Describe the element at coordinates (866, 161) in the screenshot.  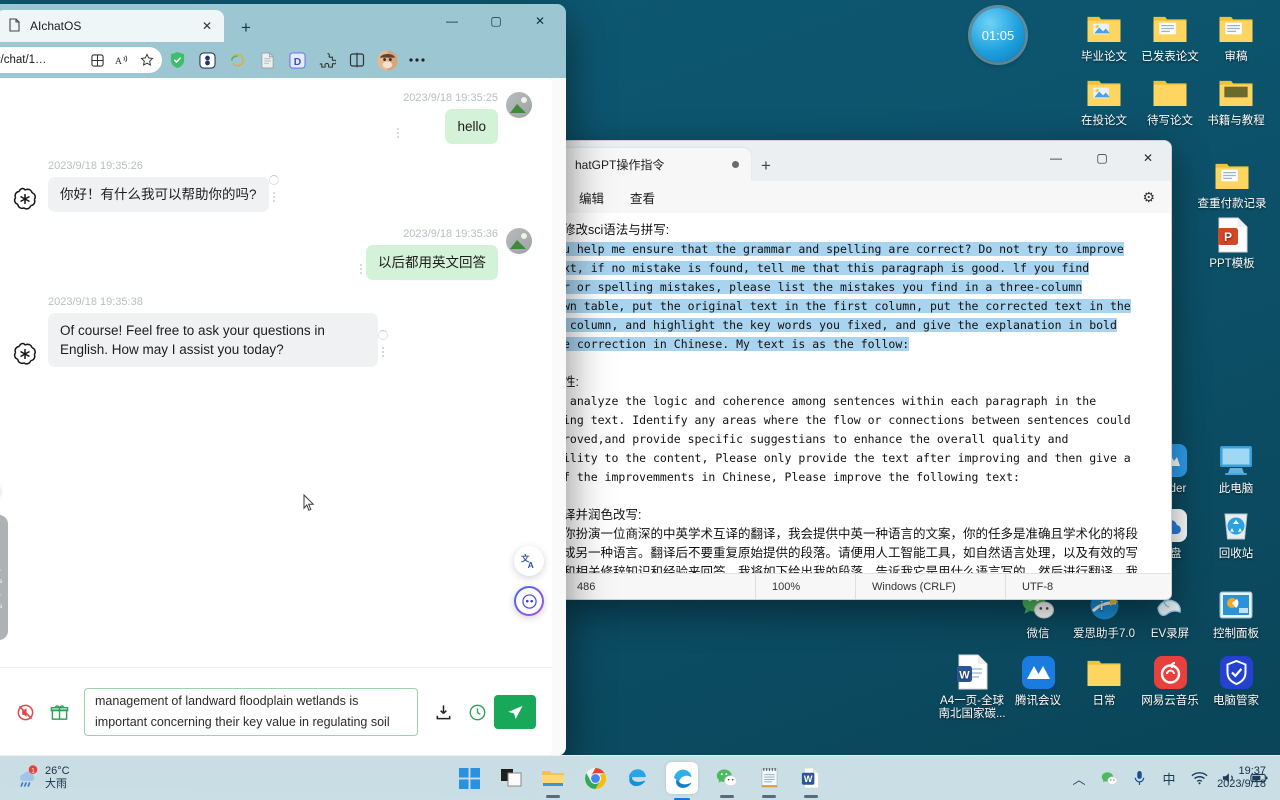
I see `notepad-titlebar: hatGPT操作指令 + — ▢ ✕` at that location.